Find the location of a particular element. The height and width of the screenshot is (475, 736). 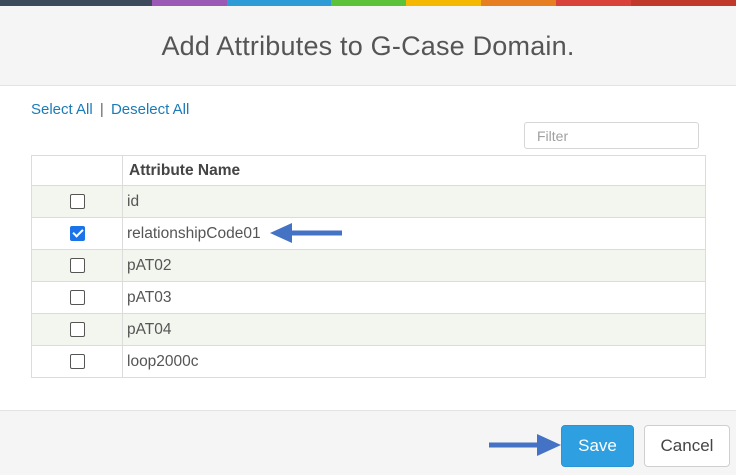

table-row: loop2000c is located at coordinates (368, 361).